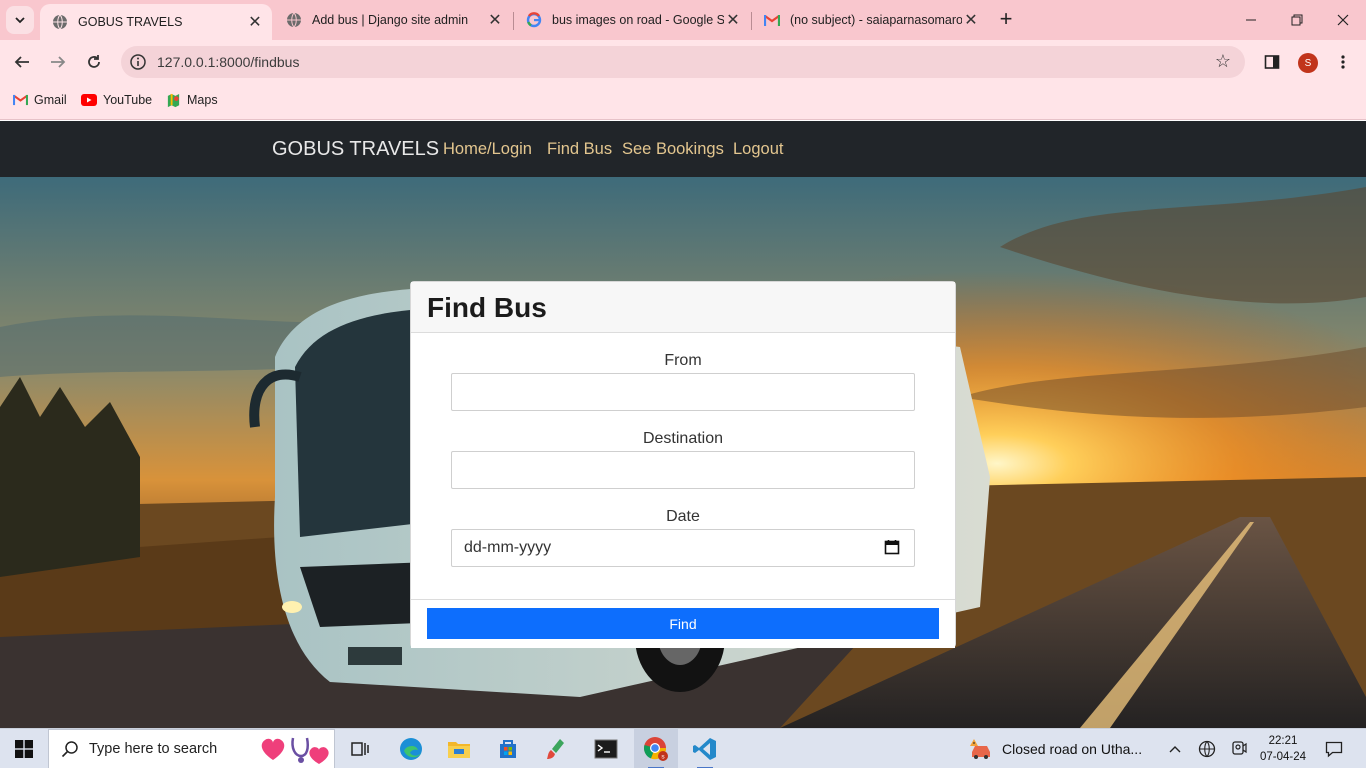 The width and height of the screenshot is (1366, 768). I want to click on menu-button, so click(1343, 62).